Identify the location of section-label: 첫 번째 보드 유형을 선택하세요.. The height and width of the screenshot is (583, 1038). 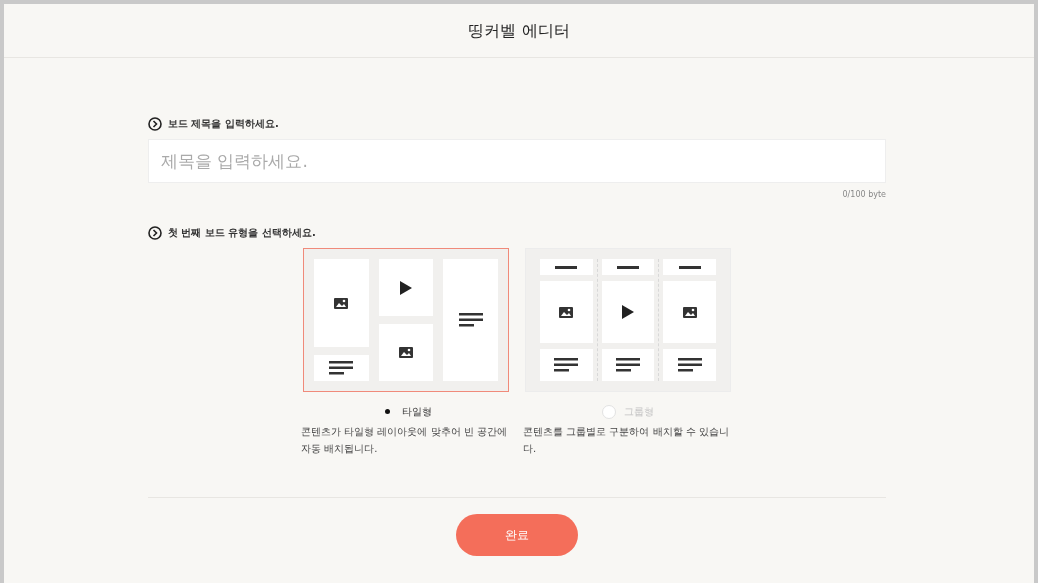
(242, 233).